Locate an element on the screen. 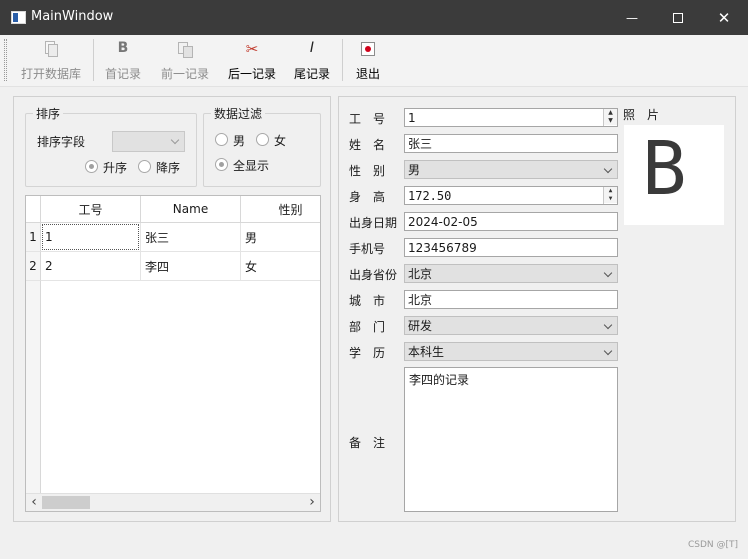  education-value: 本科生 is located at coordinates (426, 352).